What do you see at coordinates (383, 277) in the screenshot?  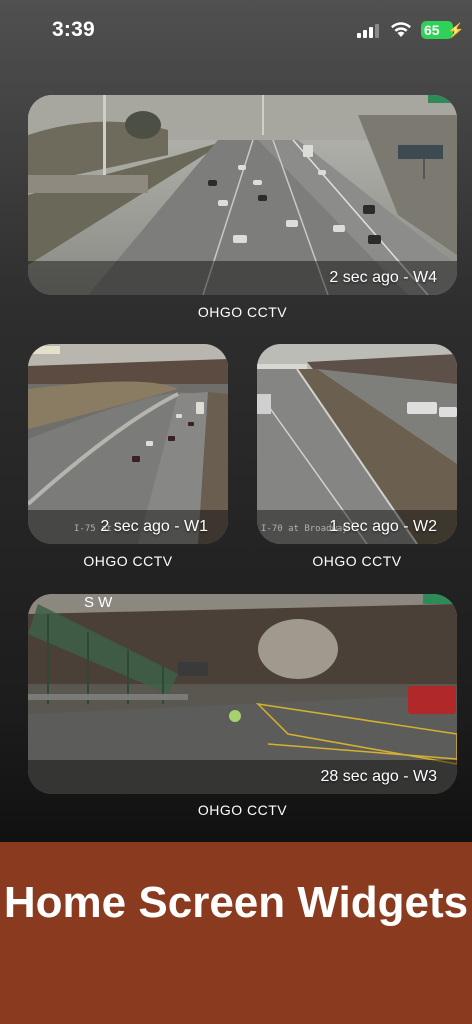 I see `update-caption-w4: 2 sec ago - W4` at bounding box center [383, 277].